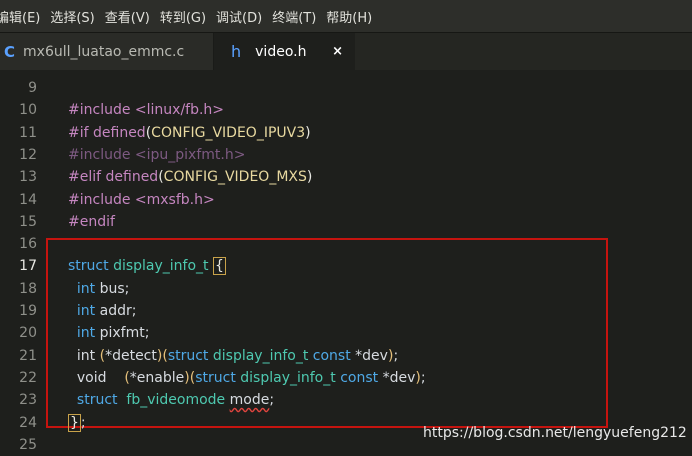  I want to click on code-text: #if defined(CONFIG_VIDEO_IPUV3), so click(189, 133).